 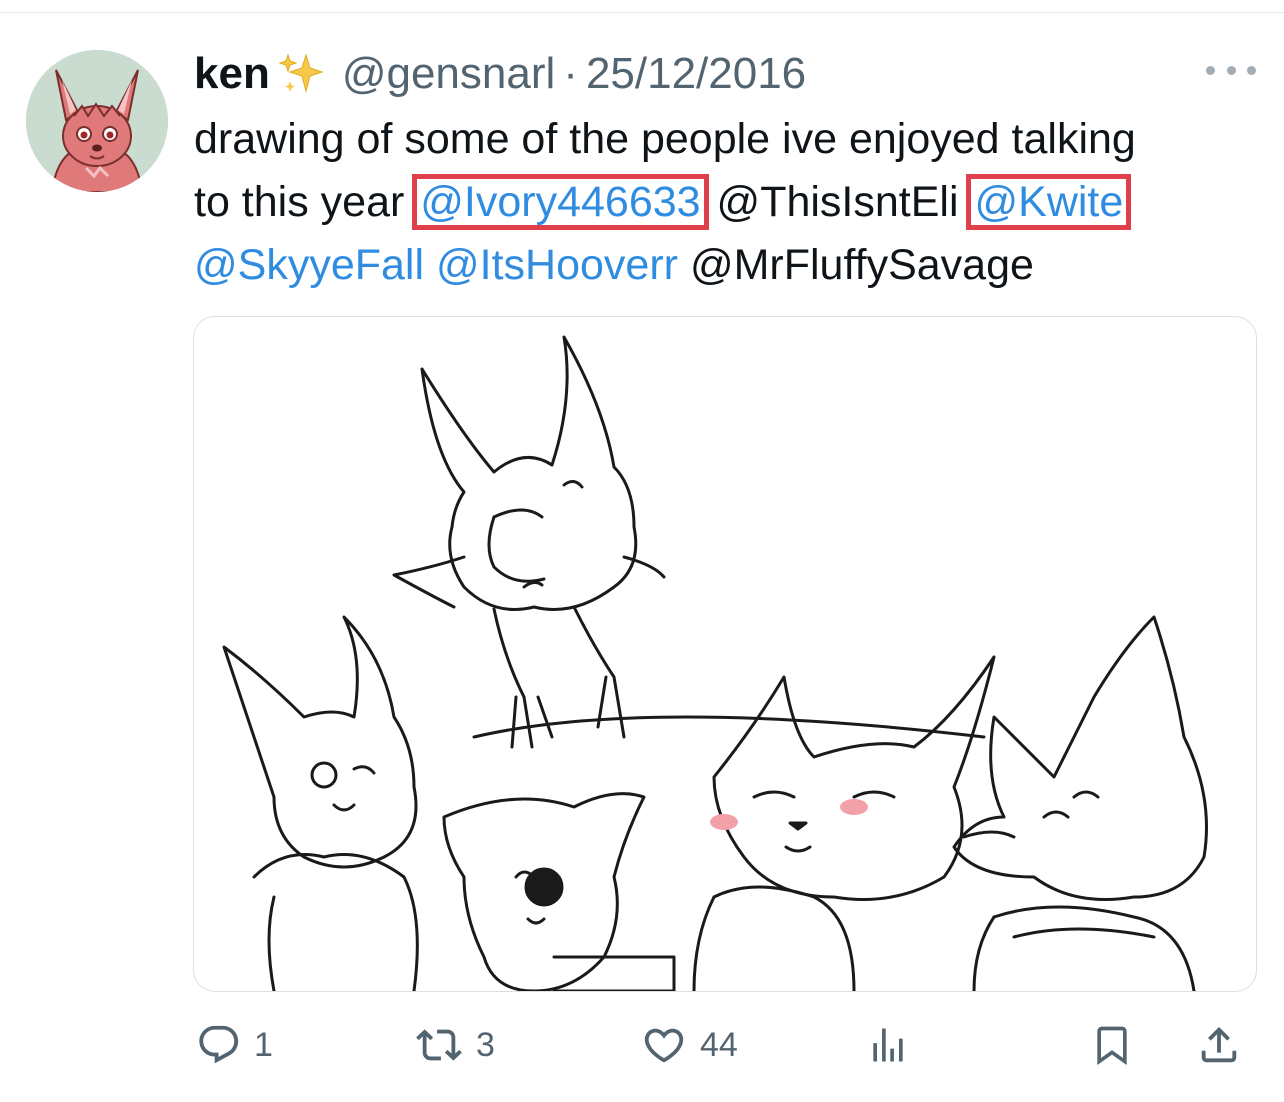 What do you see at coordinates (305, 202) in the screenshot?
I see `tweet-text-prefix: to this year` at bounding box center [305, 202].